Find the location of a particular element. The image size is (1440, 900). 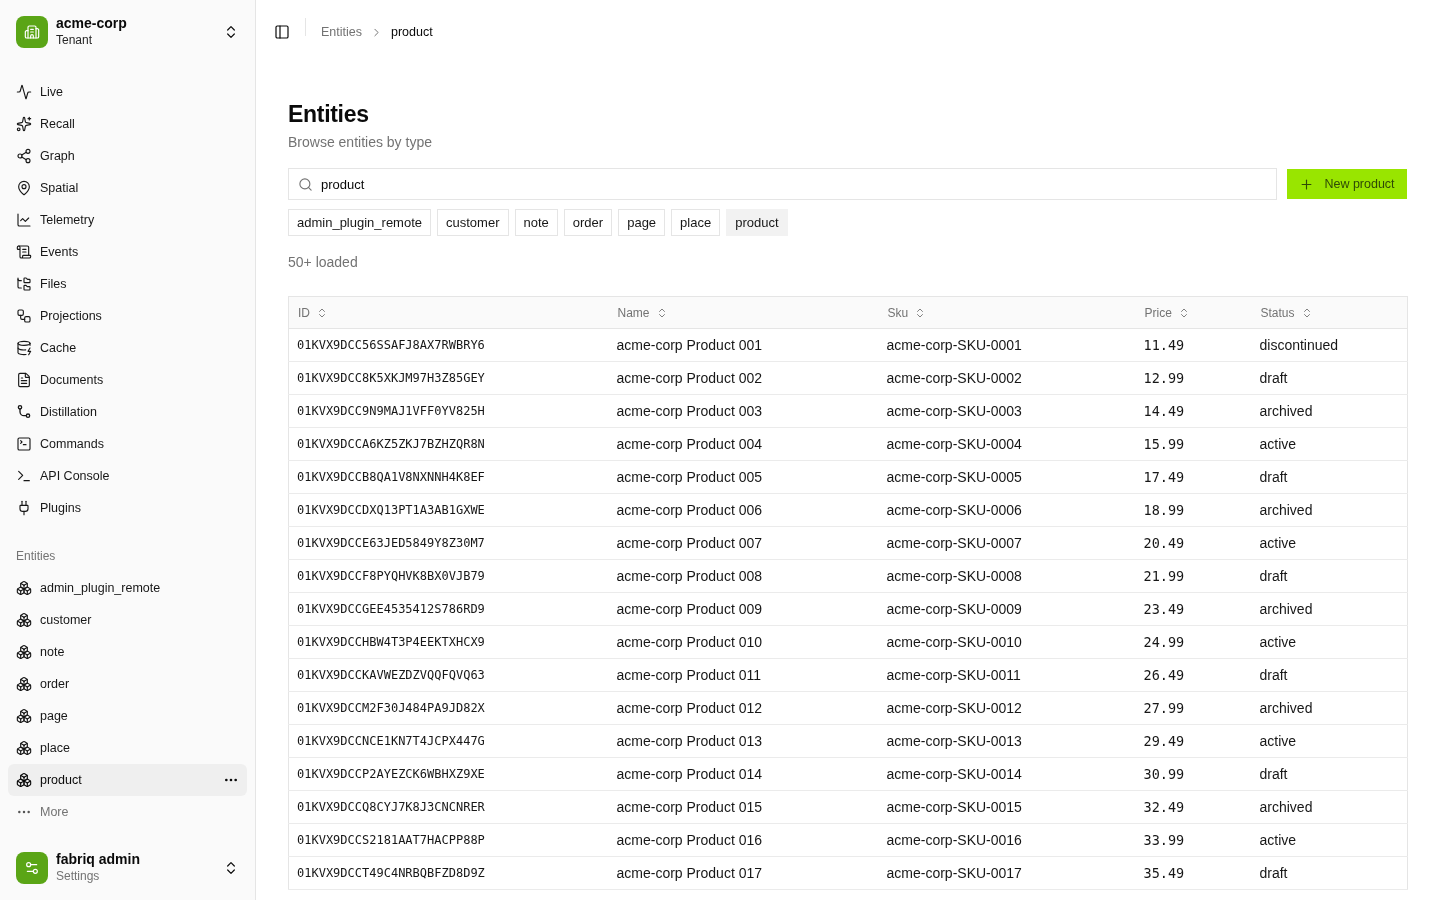

table-cell: acme-corp-SKU-0012 is located at coordinates (1007, 708).